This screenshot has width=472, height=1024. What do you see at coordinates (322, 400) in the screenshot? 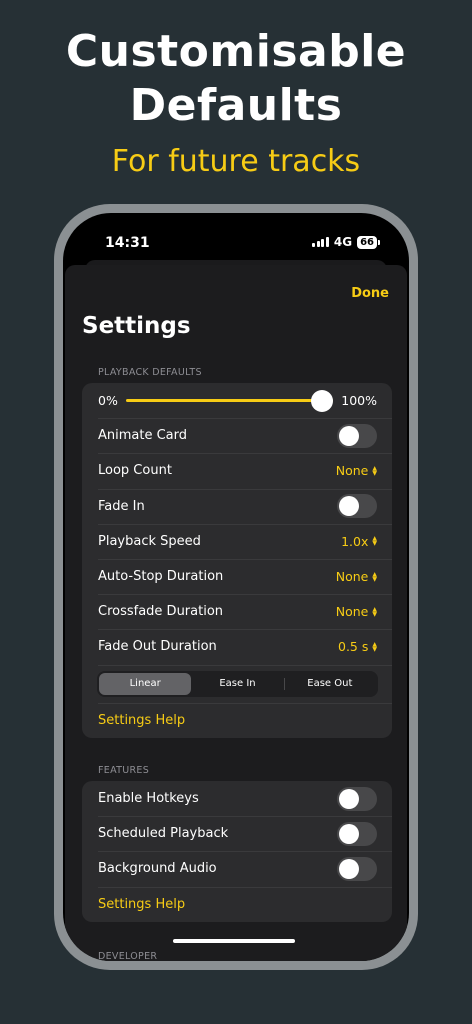
I see `volume-slider-thumb` at bounding box center [322, 400].